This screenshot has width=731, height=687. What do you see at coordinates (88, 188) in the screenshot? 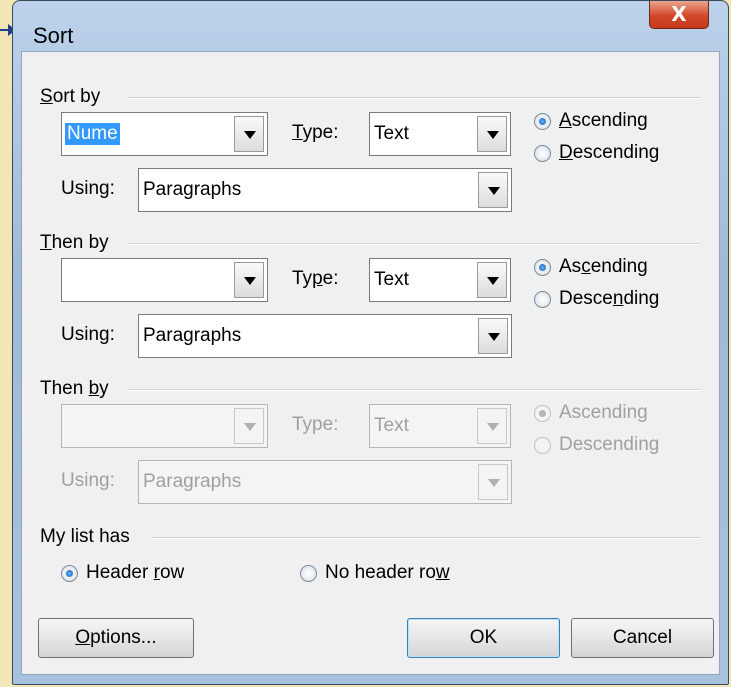
I see `sort-by-using-label: Using:` at bounding box center [88, 188].